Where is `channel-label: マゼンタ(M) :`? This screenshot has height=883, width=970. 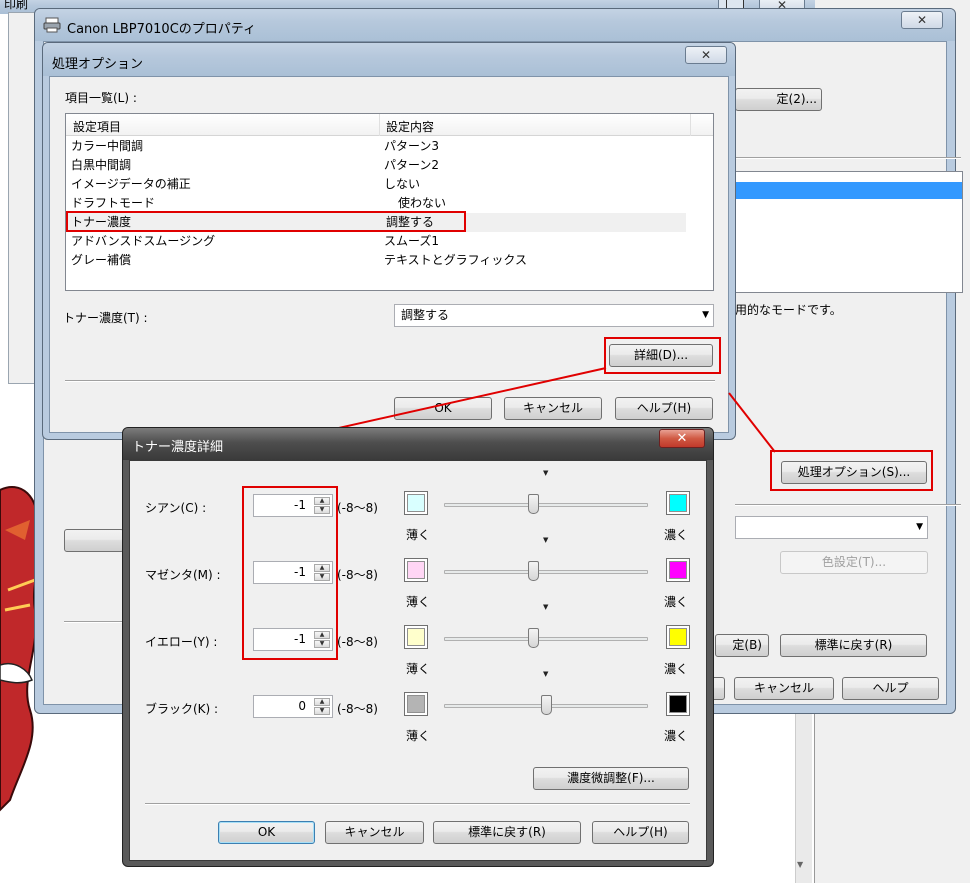
channel-label: マゼンタ(M) : is located at coordinates (183, 575).